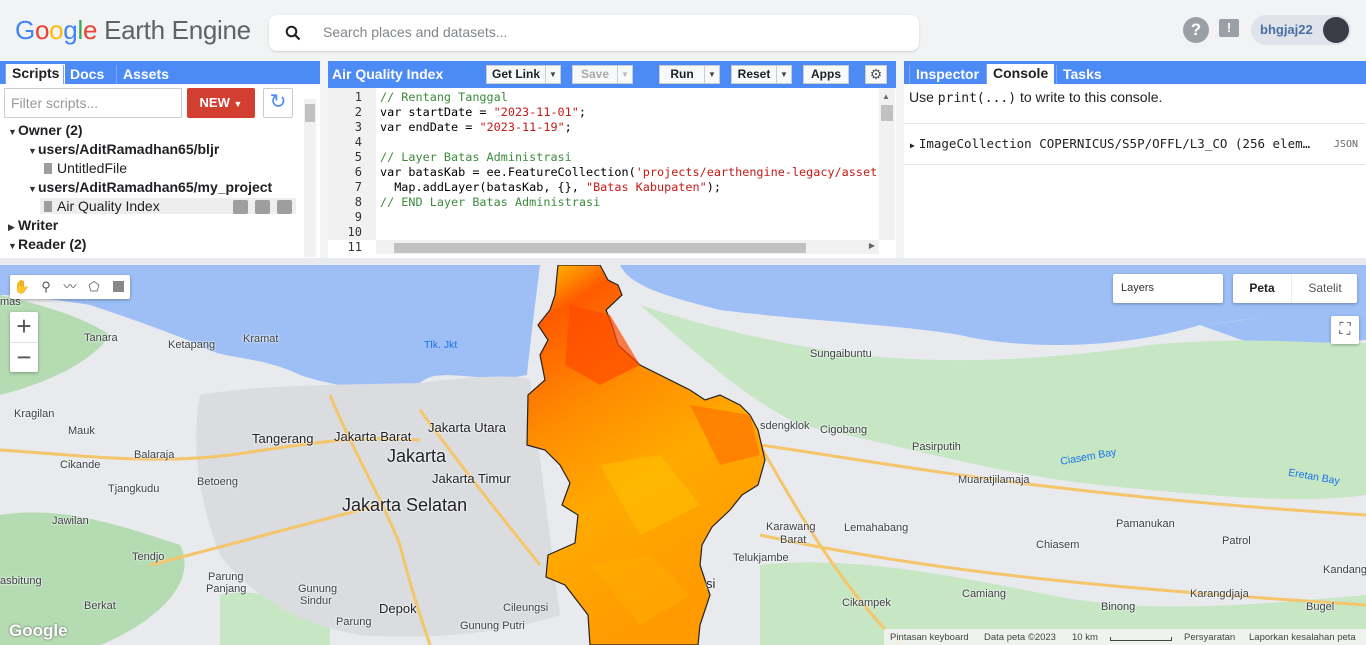 The image size is (1366, 645). Describe the element at coordinates (625, 74) in the screenshot. I see `save-dropdown: ▼` at that location.